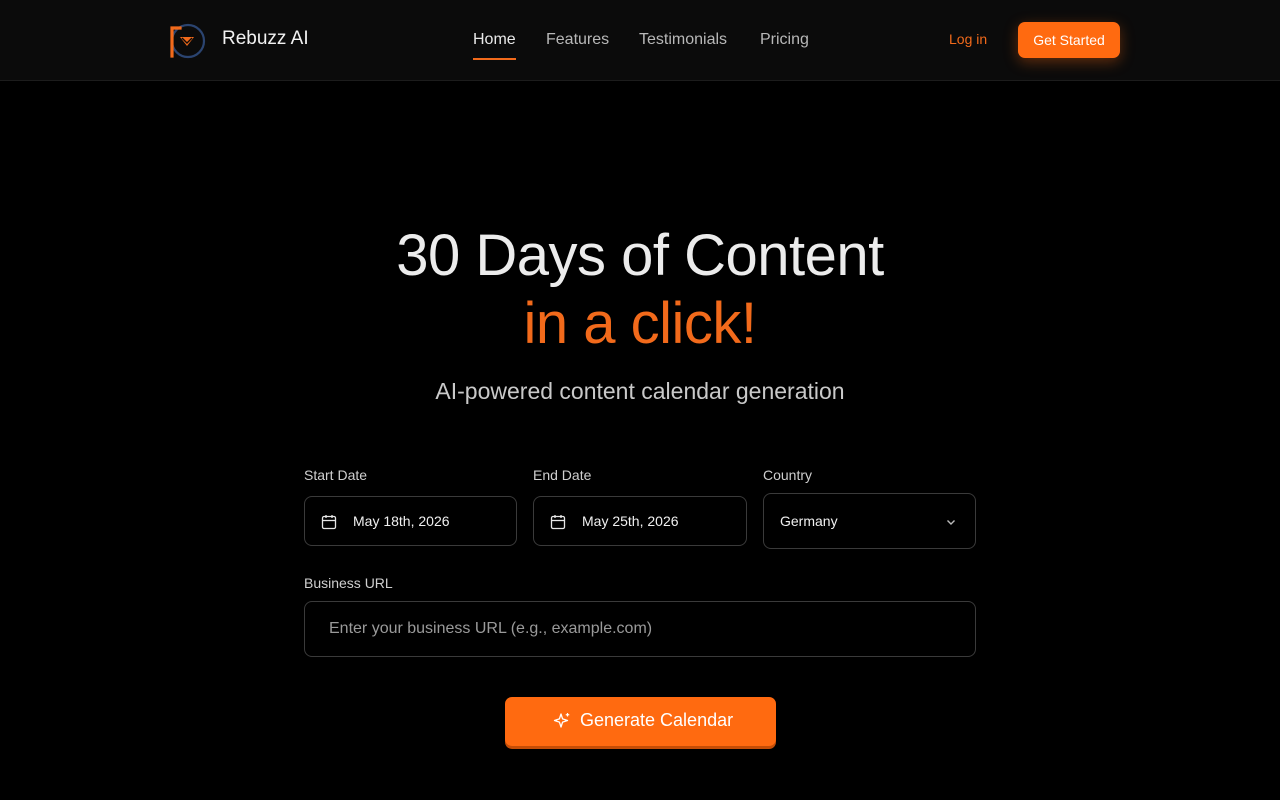 This screenshot has height=800, width=1280. I want to click on business-url-input, so click(640, 629).